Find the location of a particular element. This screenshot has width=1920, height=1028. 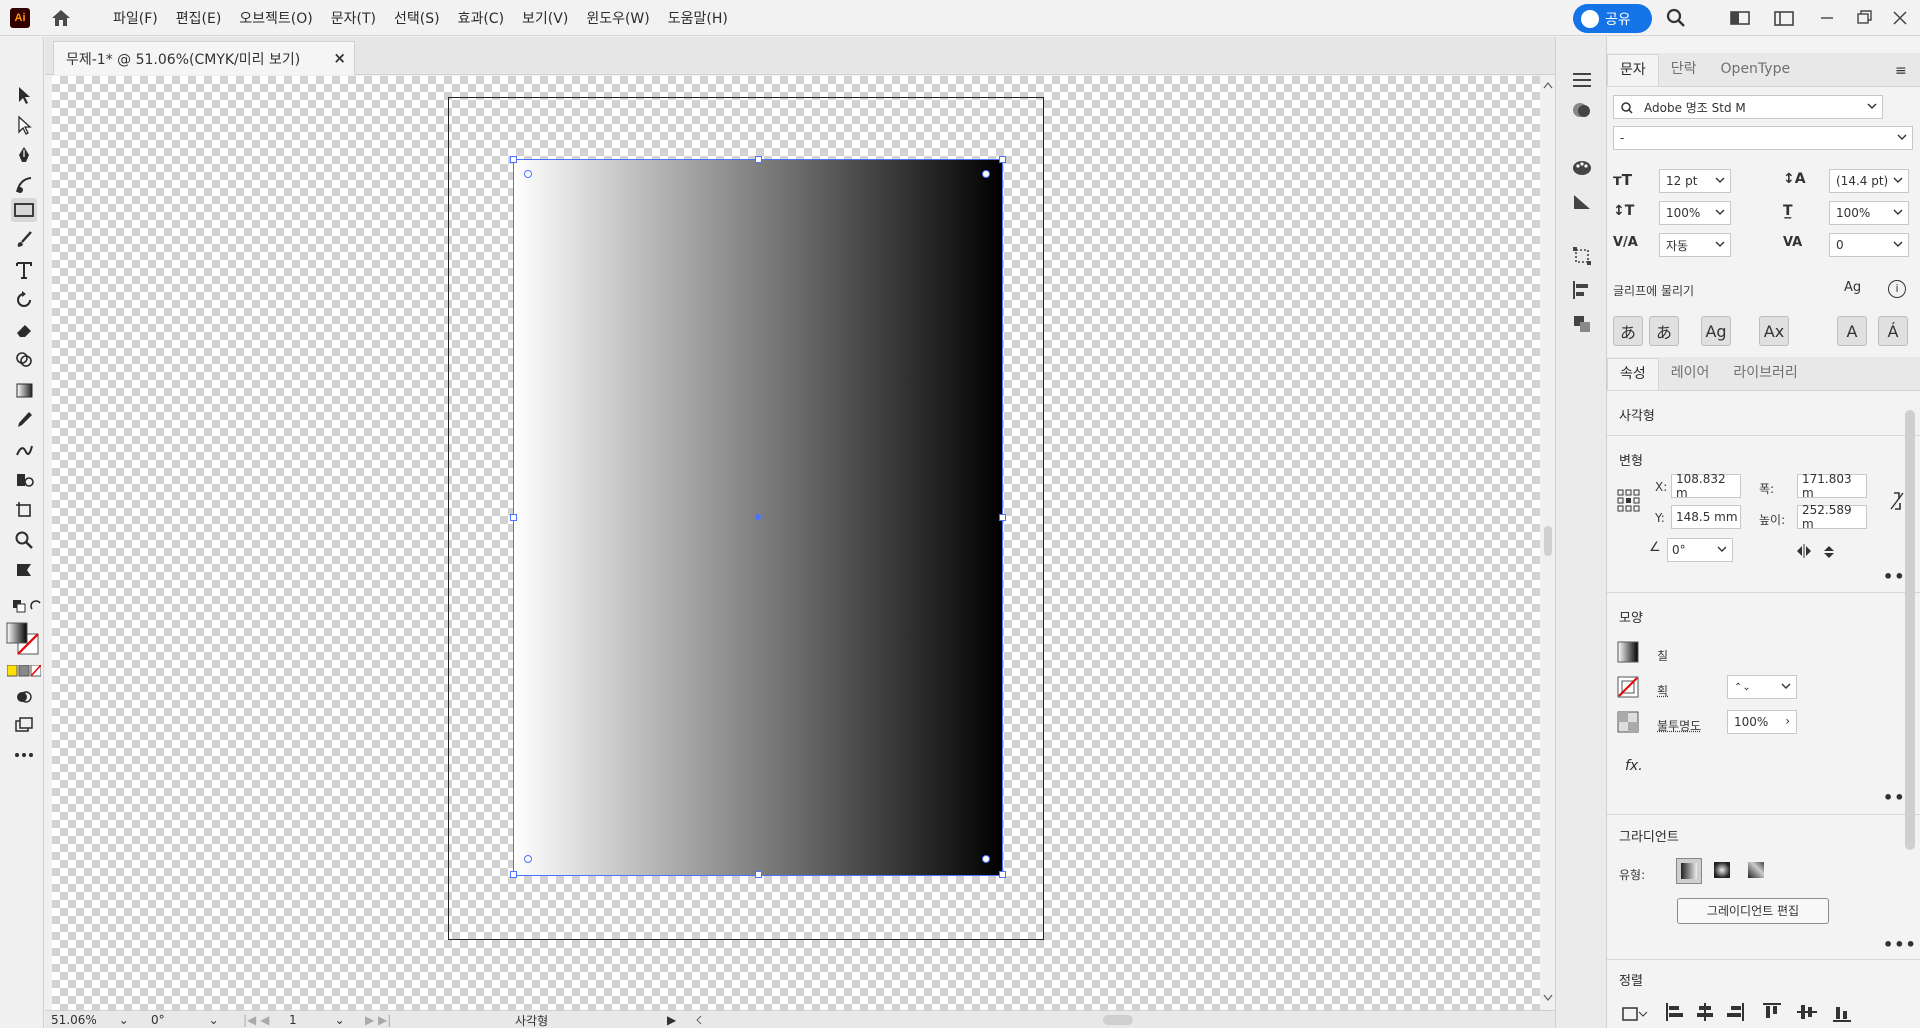

screen-mode-icon is located at coordinates (24, 725).